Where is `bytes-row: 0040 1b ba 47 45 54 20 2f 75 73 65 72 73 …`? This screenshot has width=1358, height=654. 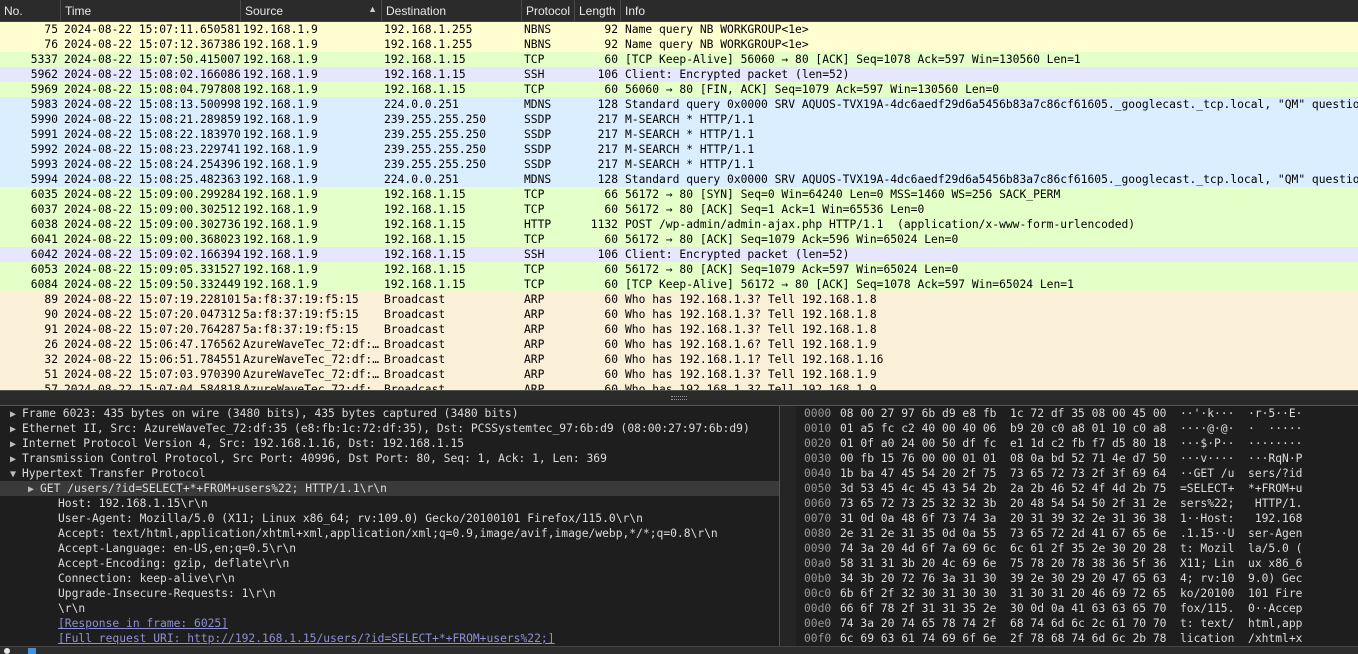 bytes-row: 0040 1b ba 47 45 54 20 2f 75 73 65 72 73 … is located at coordinates (1077, 473).